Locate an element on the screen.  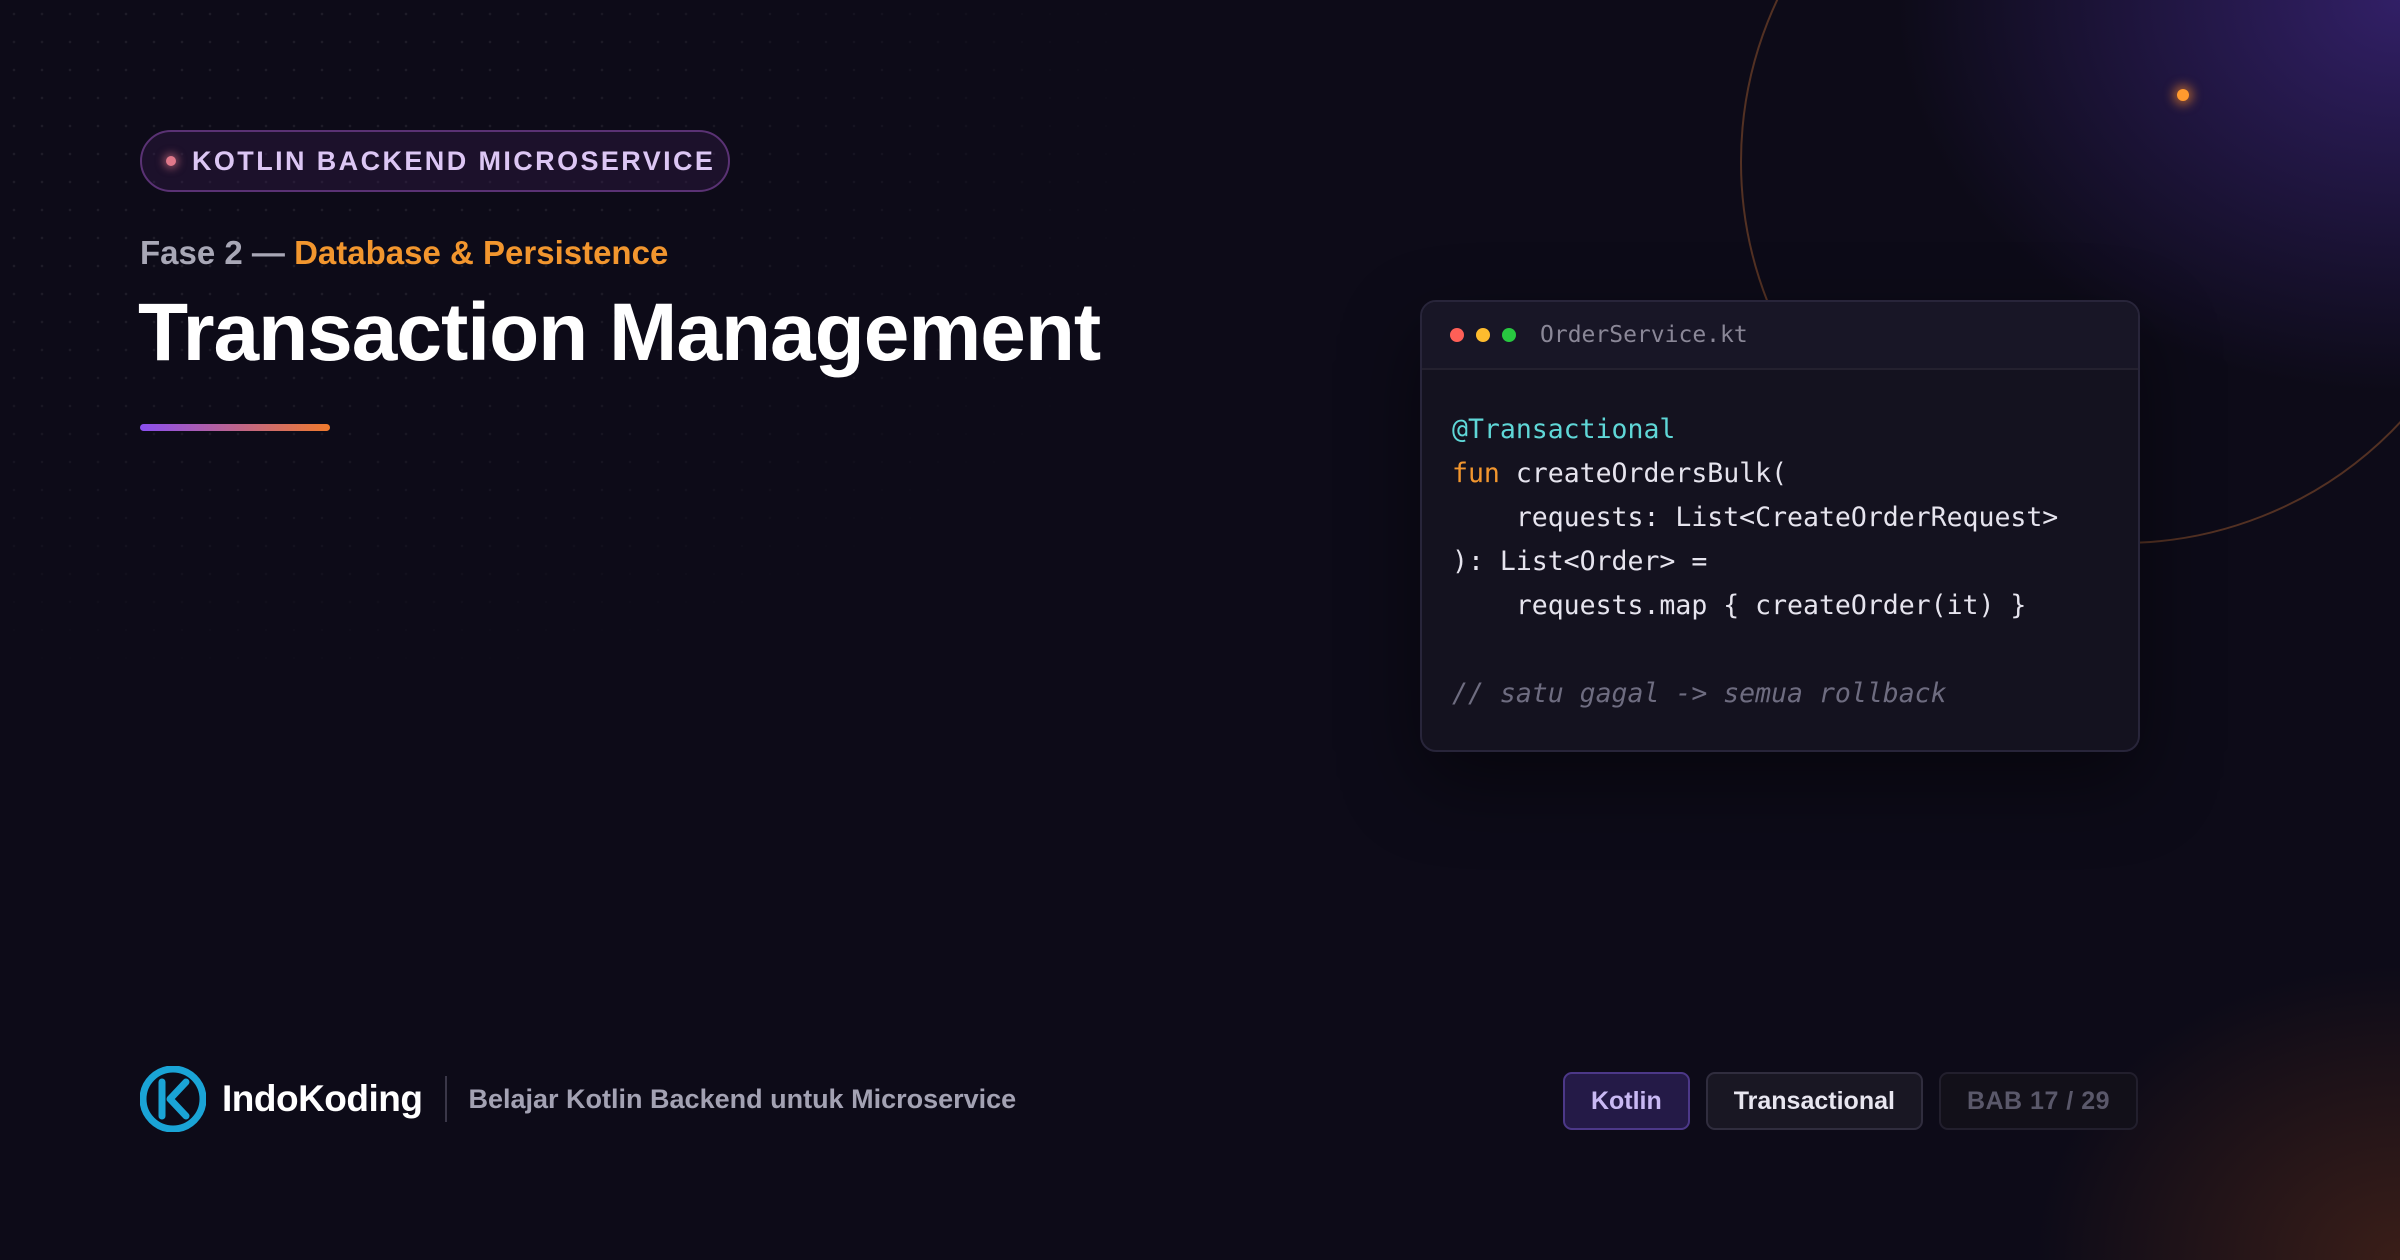
code-window-header: OrderService.kt is located at coordinates (1780, 336).